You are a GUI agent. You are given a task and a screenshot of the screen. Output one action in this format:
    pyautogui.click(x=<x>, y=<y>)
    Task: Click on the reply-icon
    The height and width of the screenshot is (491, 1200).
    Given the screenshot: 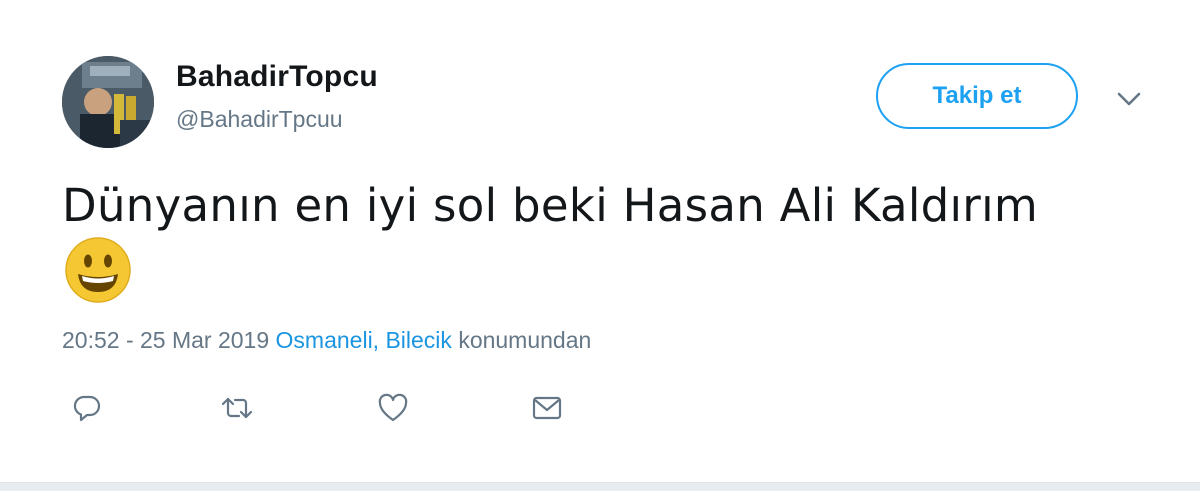 What is the action you would take?
    pyautogui.click(x=87, y=408)
    